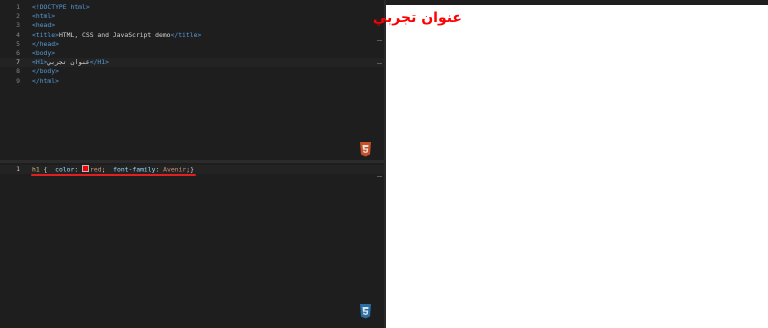 The height and width of the screenshot is (328, 768). I want to click on code-token: <html>, so click(44, 16).